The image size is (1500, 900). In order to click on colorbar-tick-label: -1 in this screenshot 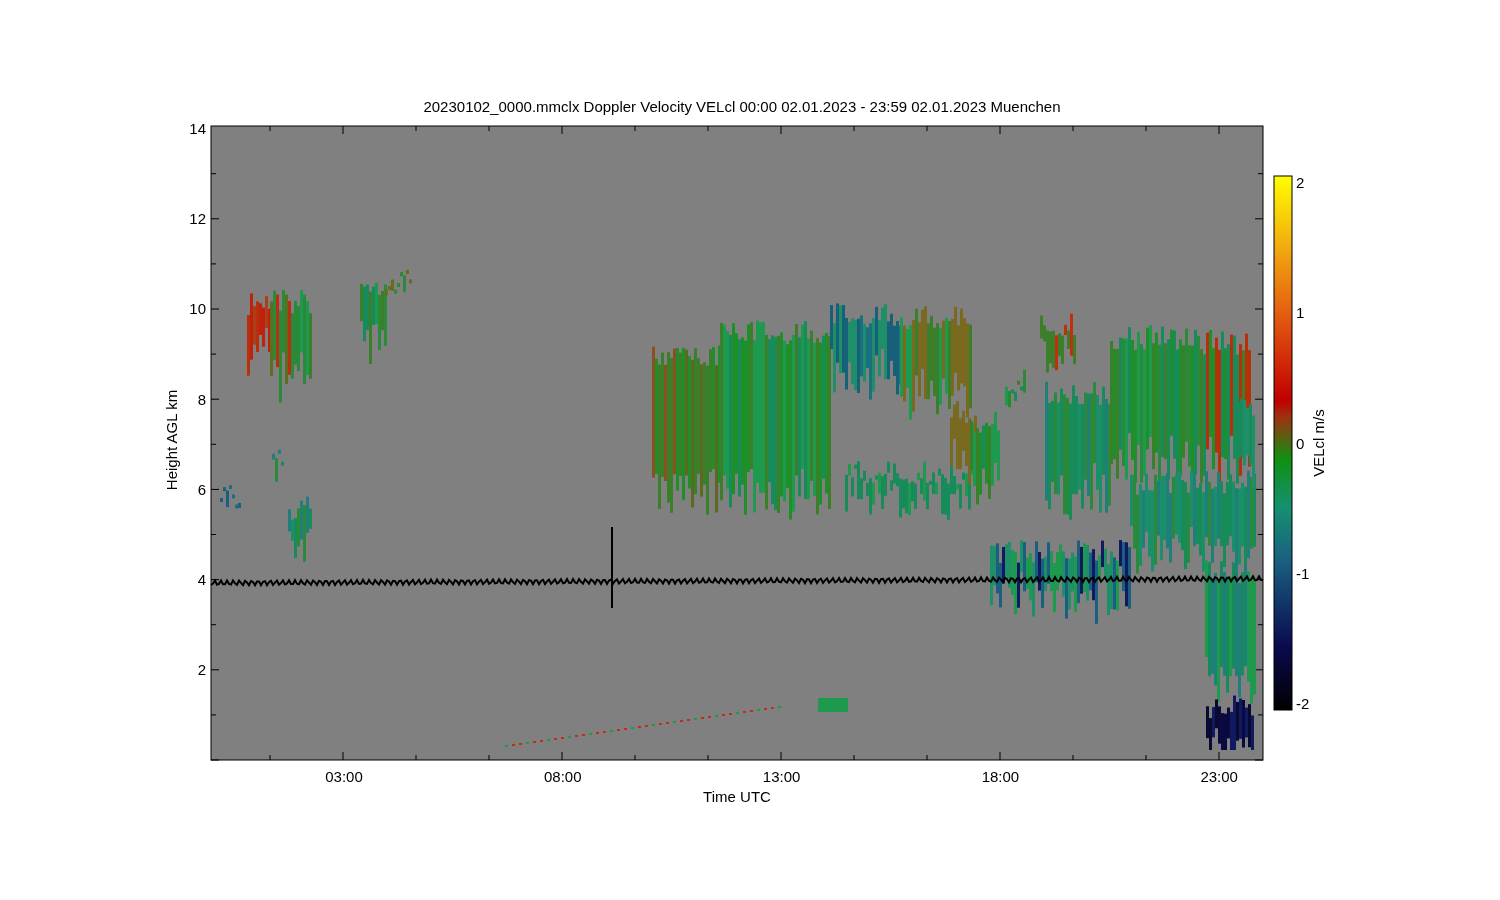, I will do `click(1303, 573)`.